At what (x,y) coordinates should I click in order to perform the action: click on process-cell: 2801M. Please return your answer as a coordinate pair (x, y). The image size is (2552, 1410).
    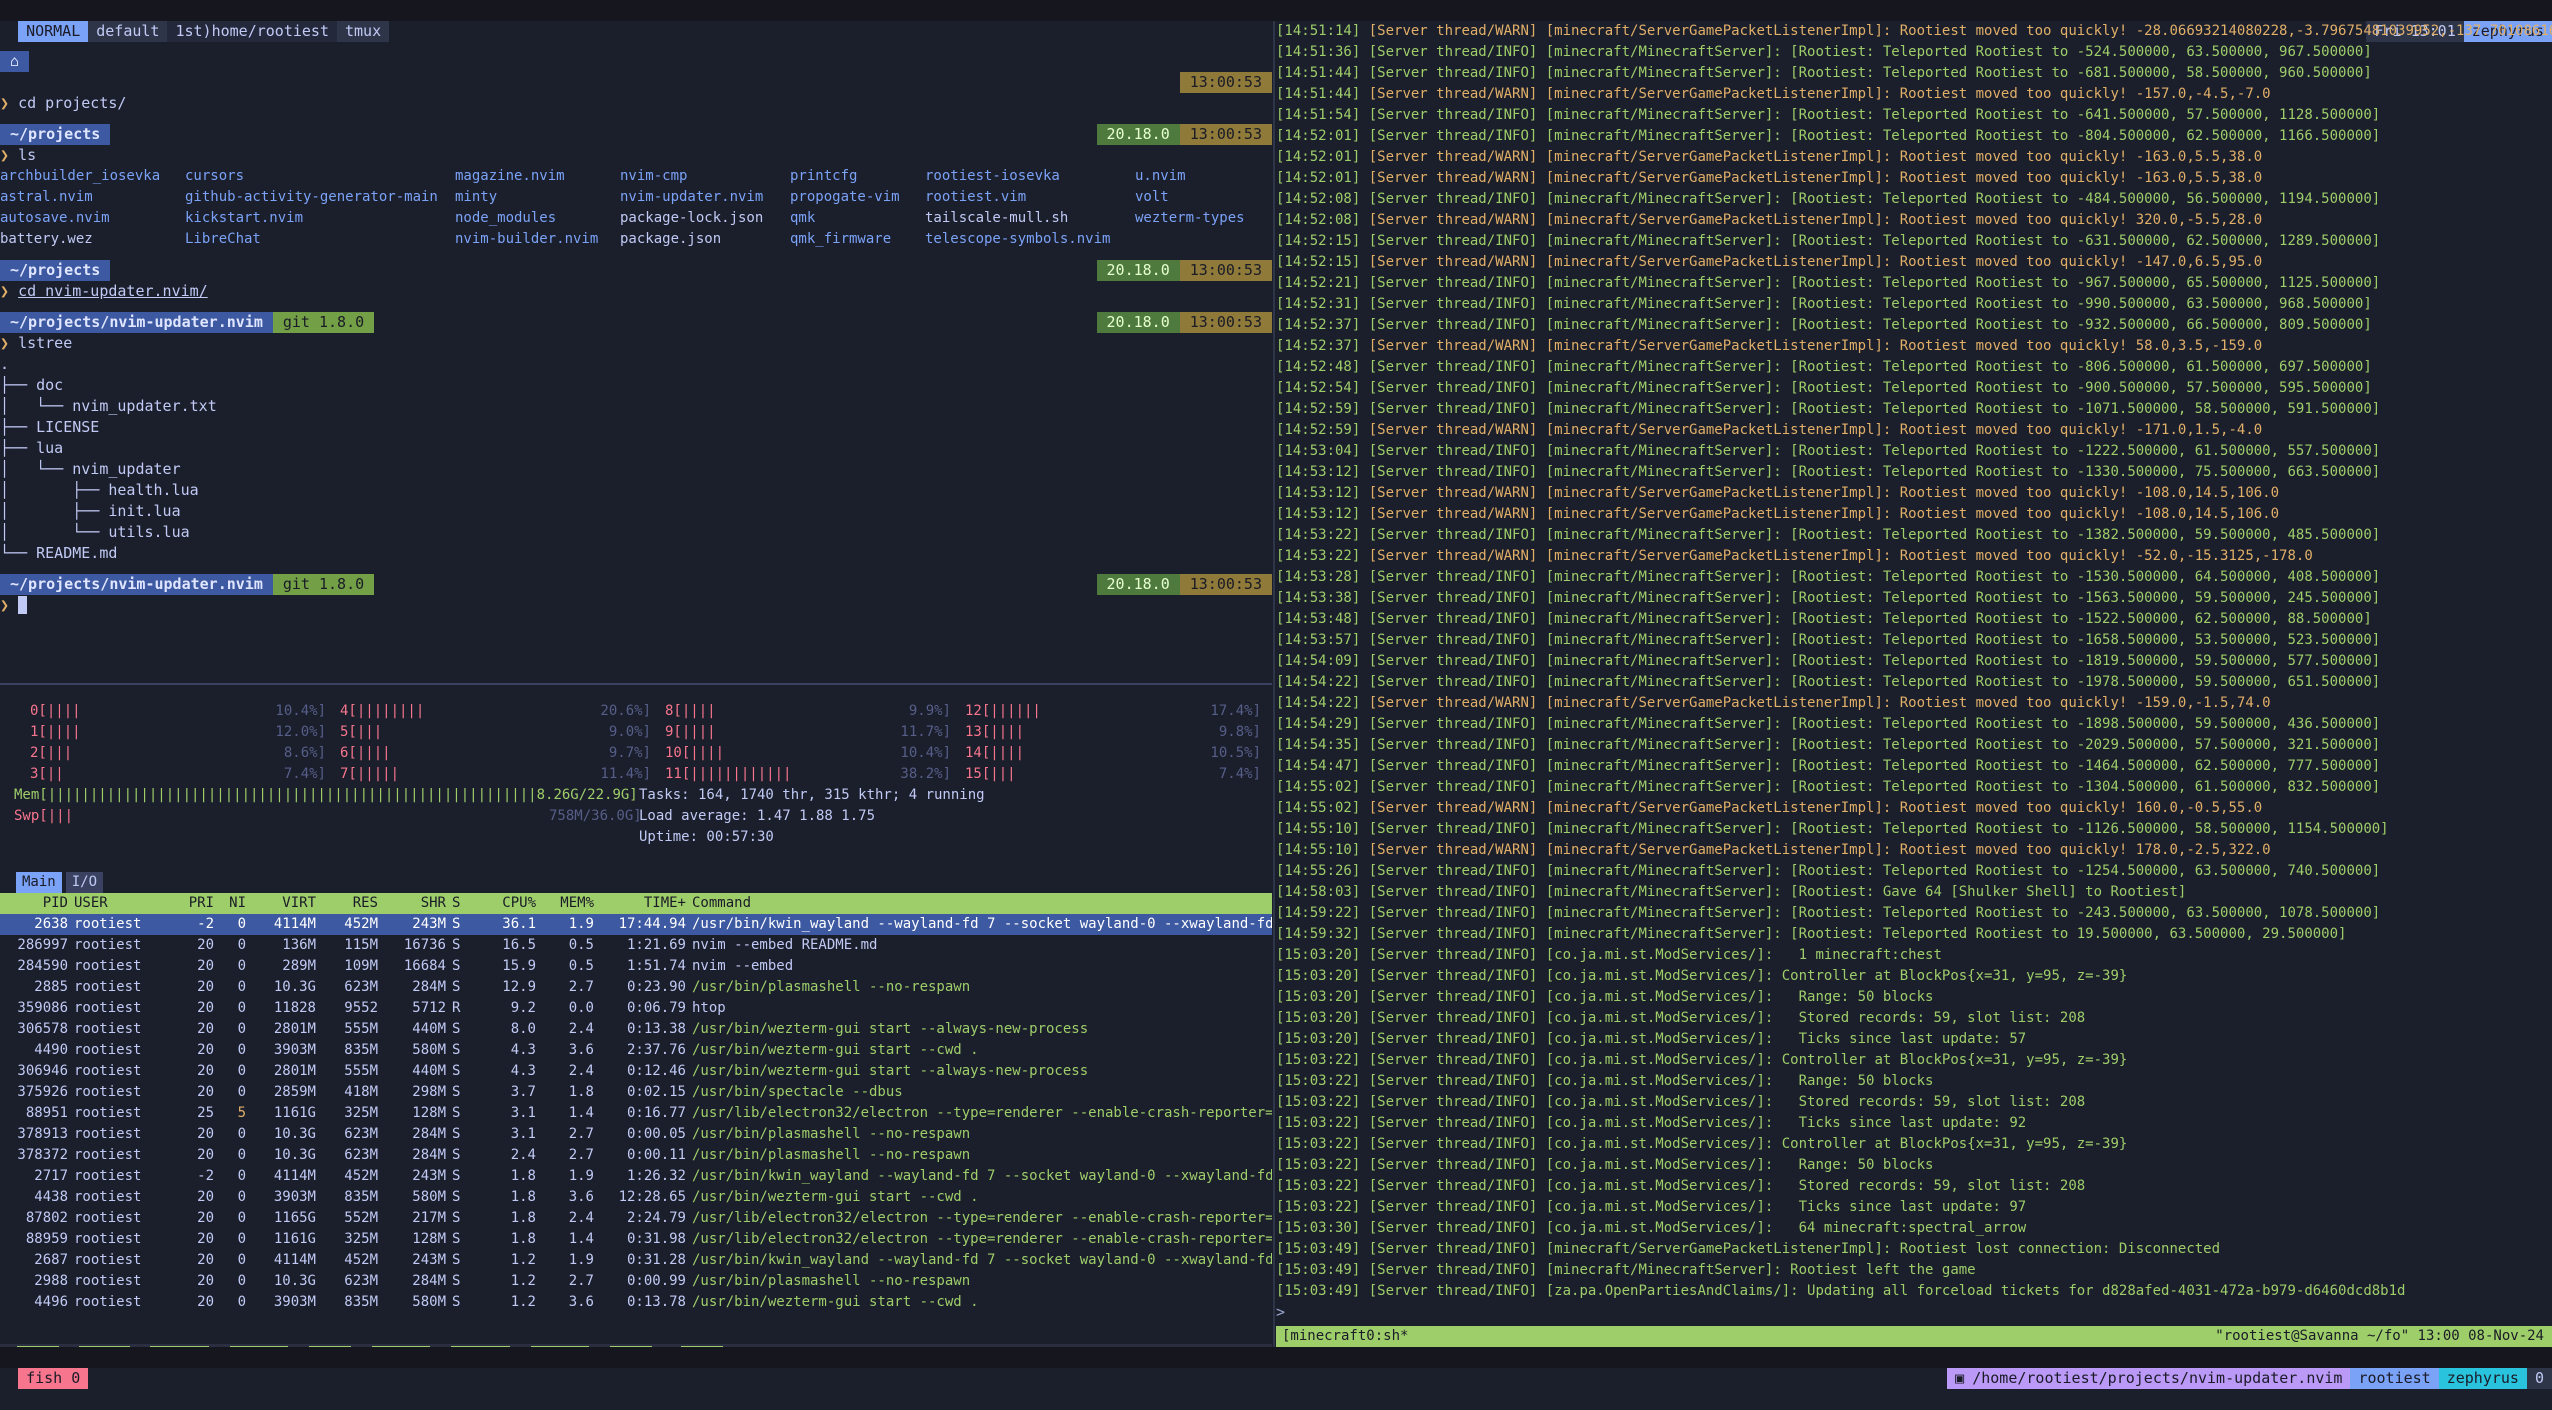
    Looking at the image, I should click on (294, 1071).